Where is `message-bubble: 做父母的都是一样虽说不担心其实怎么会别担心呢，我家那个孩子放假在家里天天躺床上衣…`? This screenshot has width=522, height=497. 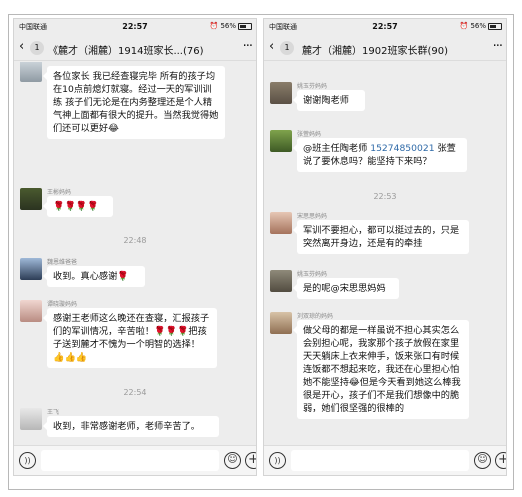 message-bubble: 做父母的都是一样虽说不担心其实怎么会别担心呢，我家那个孩子放假在家里天天躺床上衣… is located at coordinates (381, 369).